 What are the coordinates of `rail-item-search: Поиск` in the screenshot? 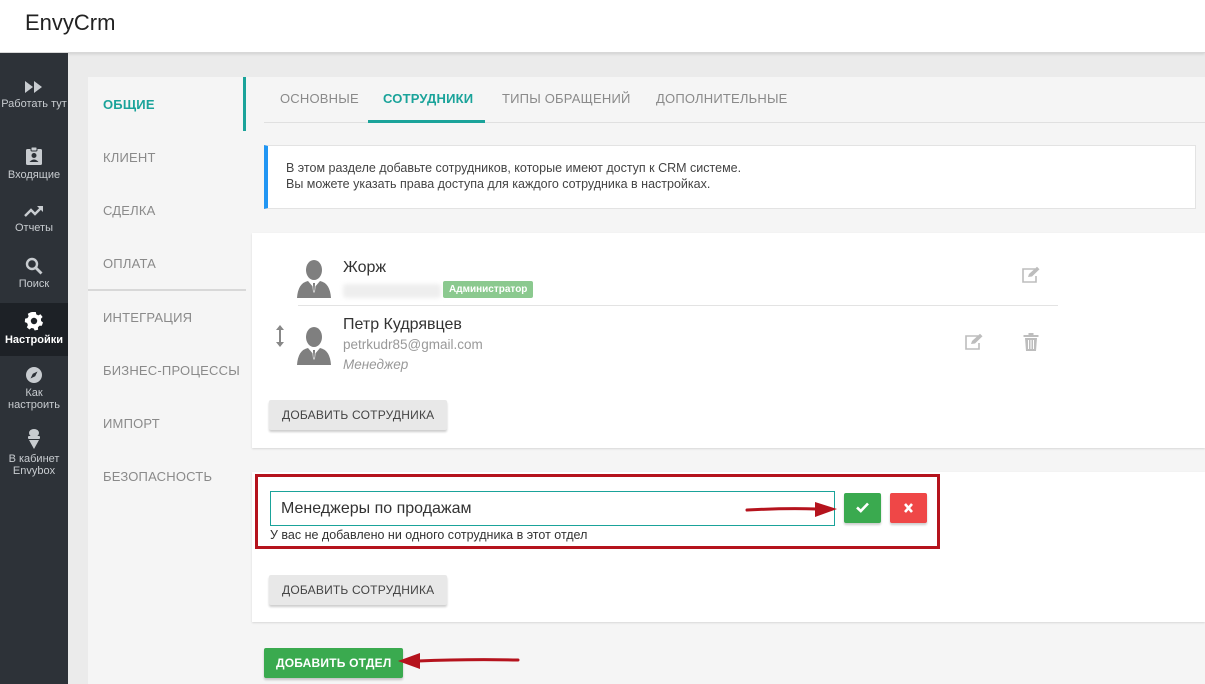 It's located at (34, 273).